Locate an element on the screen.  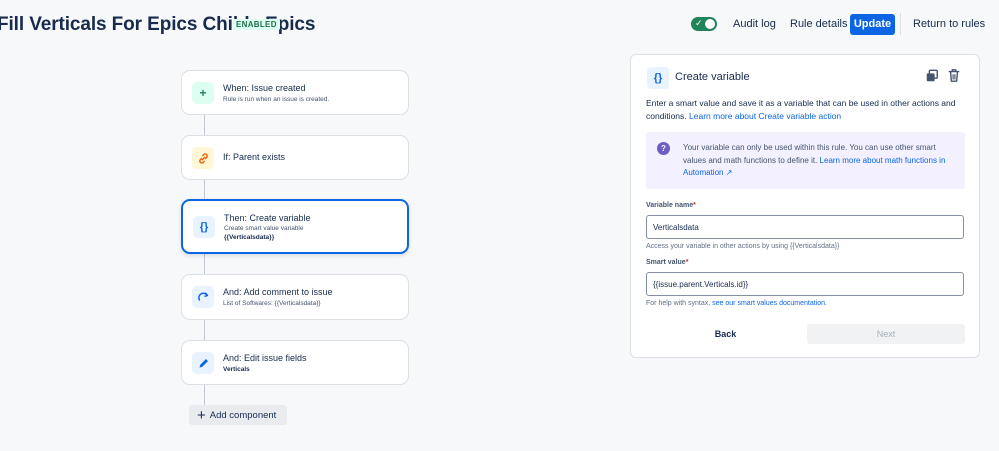
question-icon: ? is located at coordinates (663, 148).